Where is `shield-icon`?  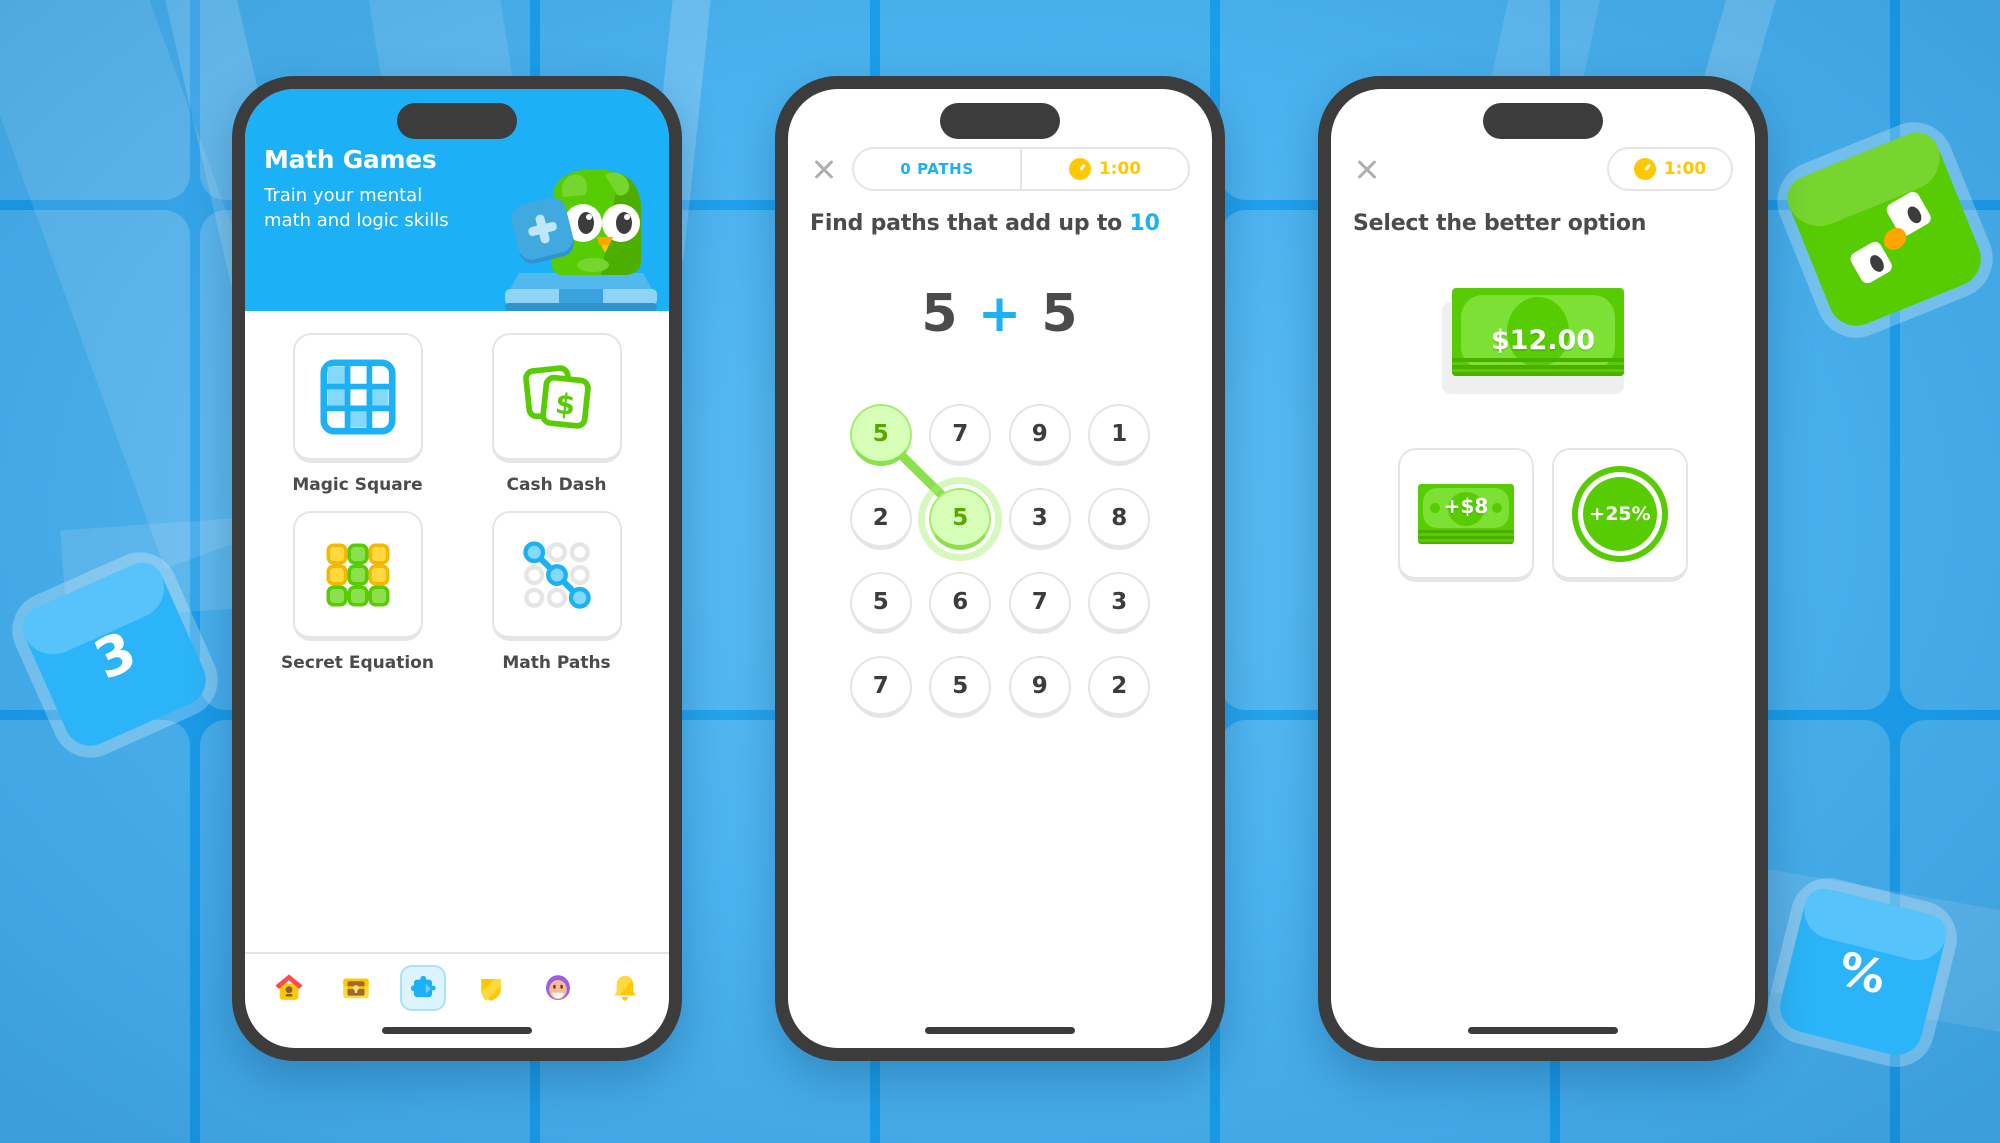 shield-icon is located at coordinates (490, 990).